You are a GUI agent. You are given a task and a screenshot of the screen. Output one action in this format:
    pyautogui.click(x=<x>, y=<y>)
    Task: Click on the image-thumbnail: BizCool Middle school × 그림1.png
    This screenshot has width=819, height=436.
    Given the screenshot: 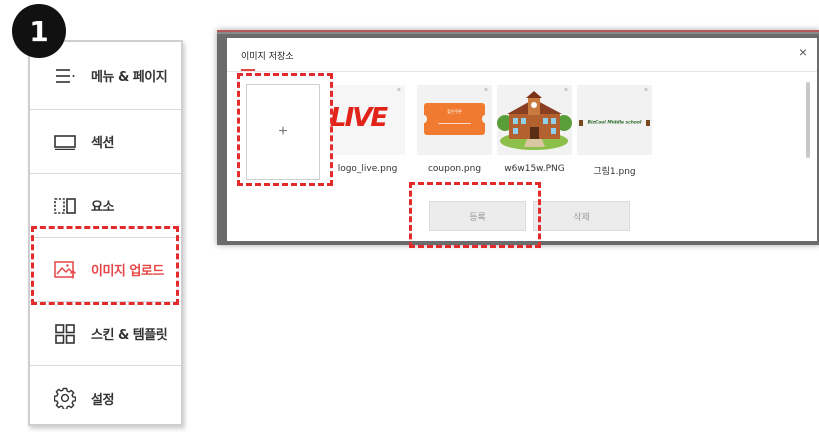 What is the action you would take?
    pyautogui.click(x=614, y=131)
    